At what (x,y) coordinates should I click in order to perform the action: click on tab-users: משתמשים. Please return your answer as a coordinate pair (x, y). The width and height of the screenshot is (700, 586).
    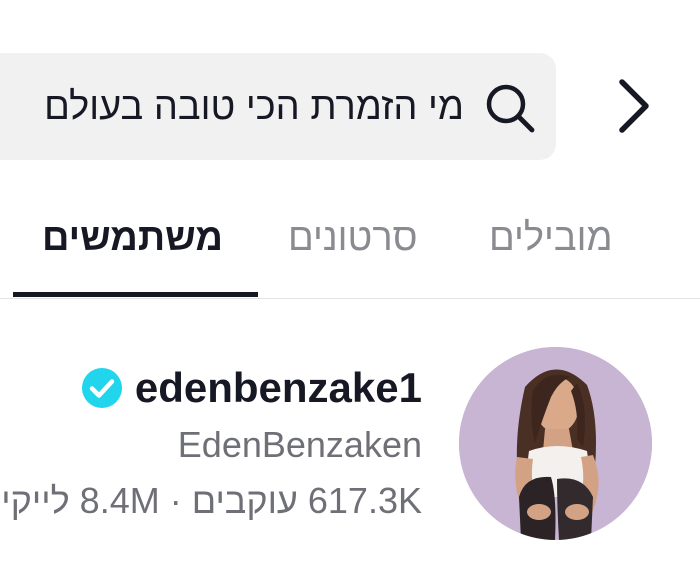
    Looking at the image, I should click on (132, 238).